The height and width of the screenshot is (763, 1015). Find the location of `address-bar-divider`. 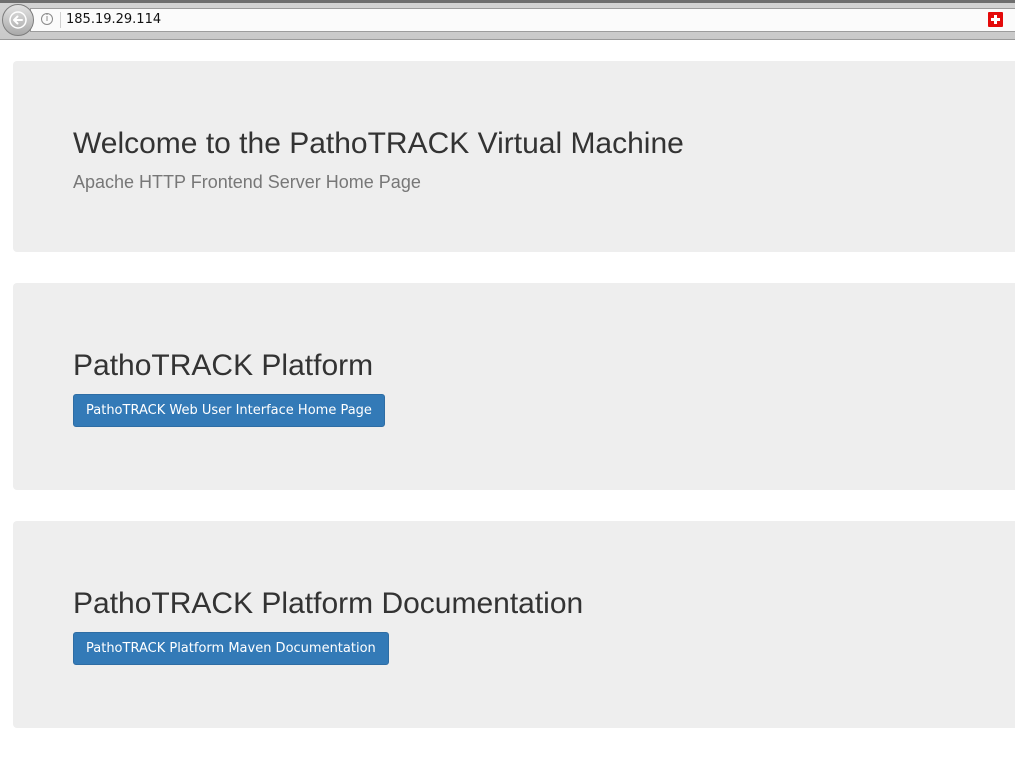

address-bar-divider is located at coordinates (60, 20).